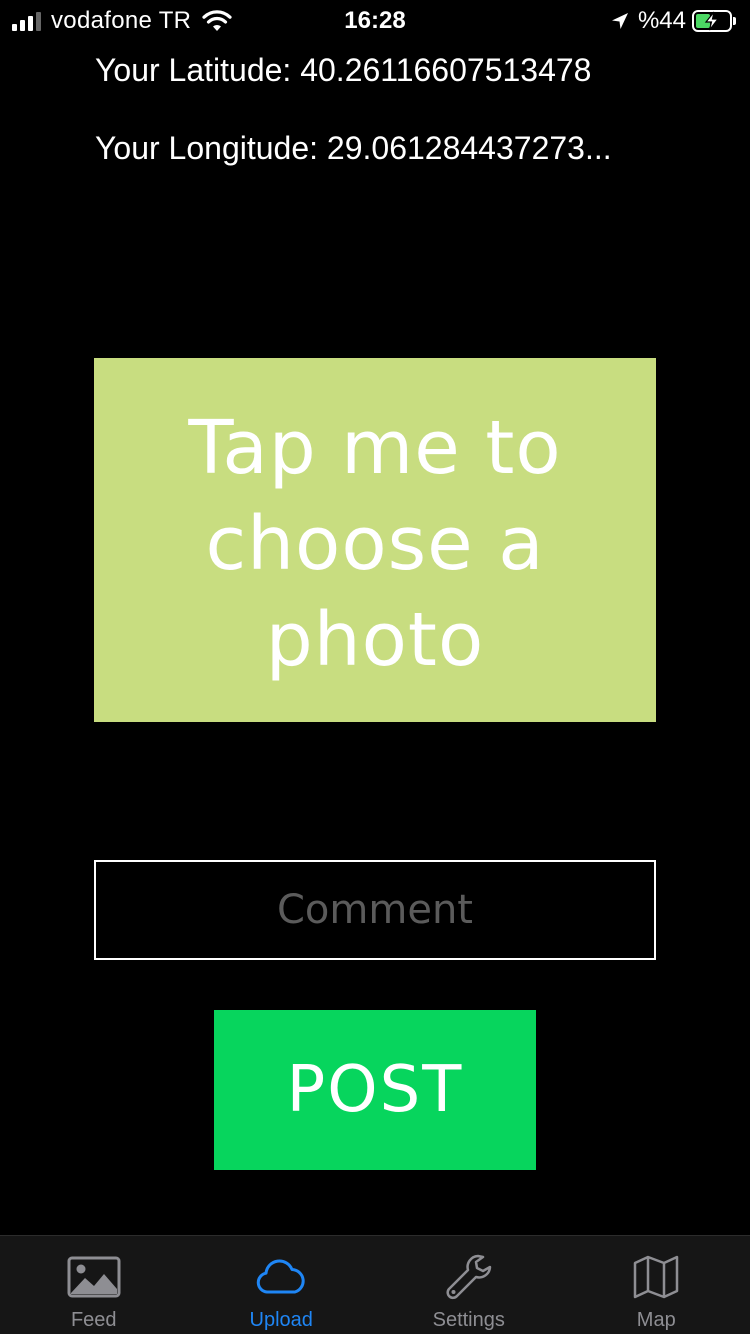  I want to click on status-bar-right: %44, so click(673, 21).